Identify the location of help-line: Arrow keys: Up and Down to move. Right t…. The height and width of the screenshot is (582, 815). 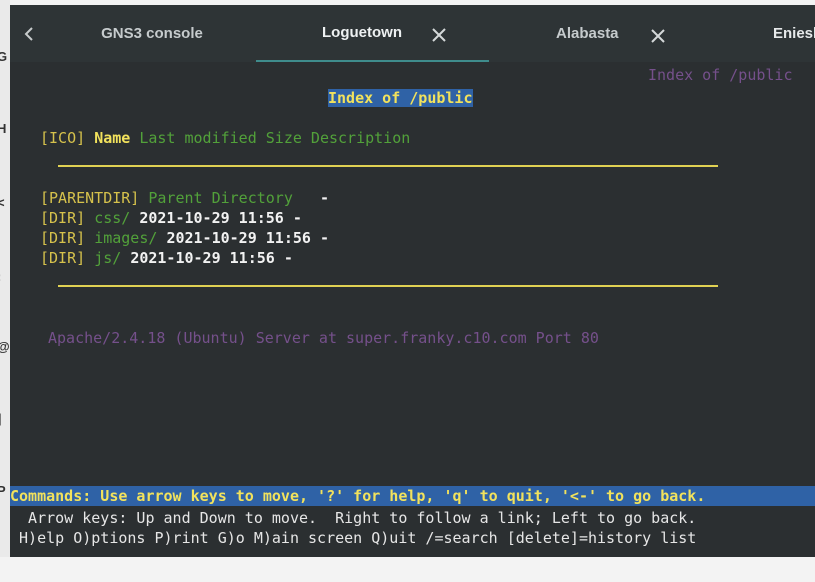
(353, 518).